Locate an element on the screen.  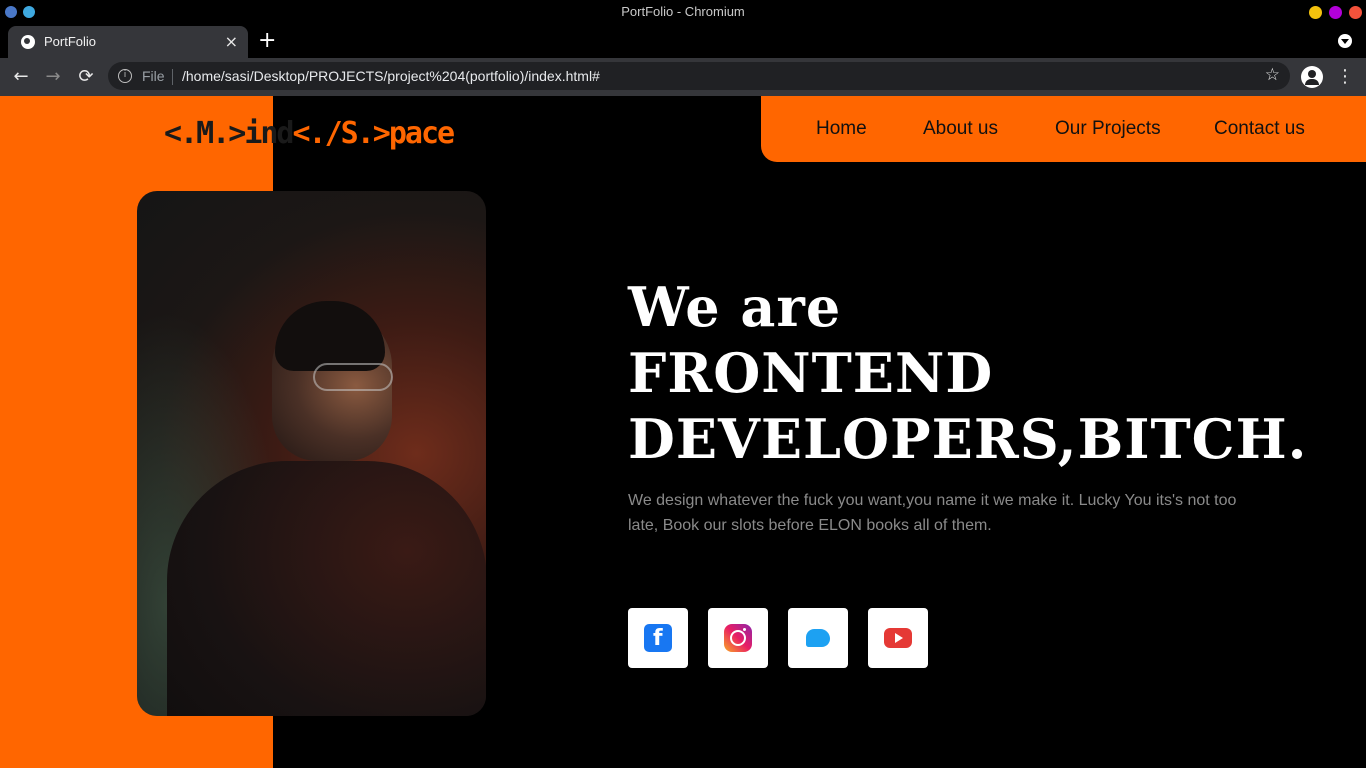
close-window-button is located at coordinates (1355, 12).